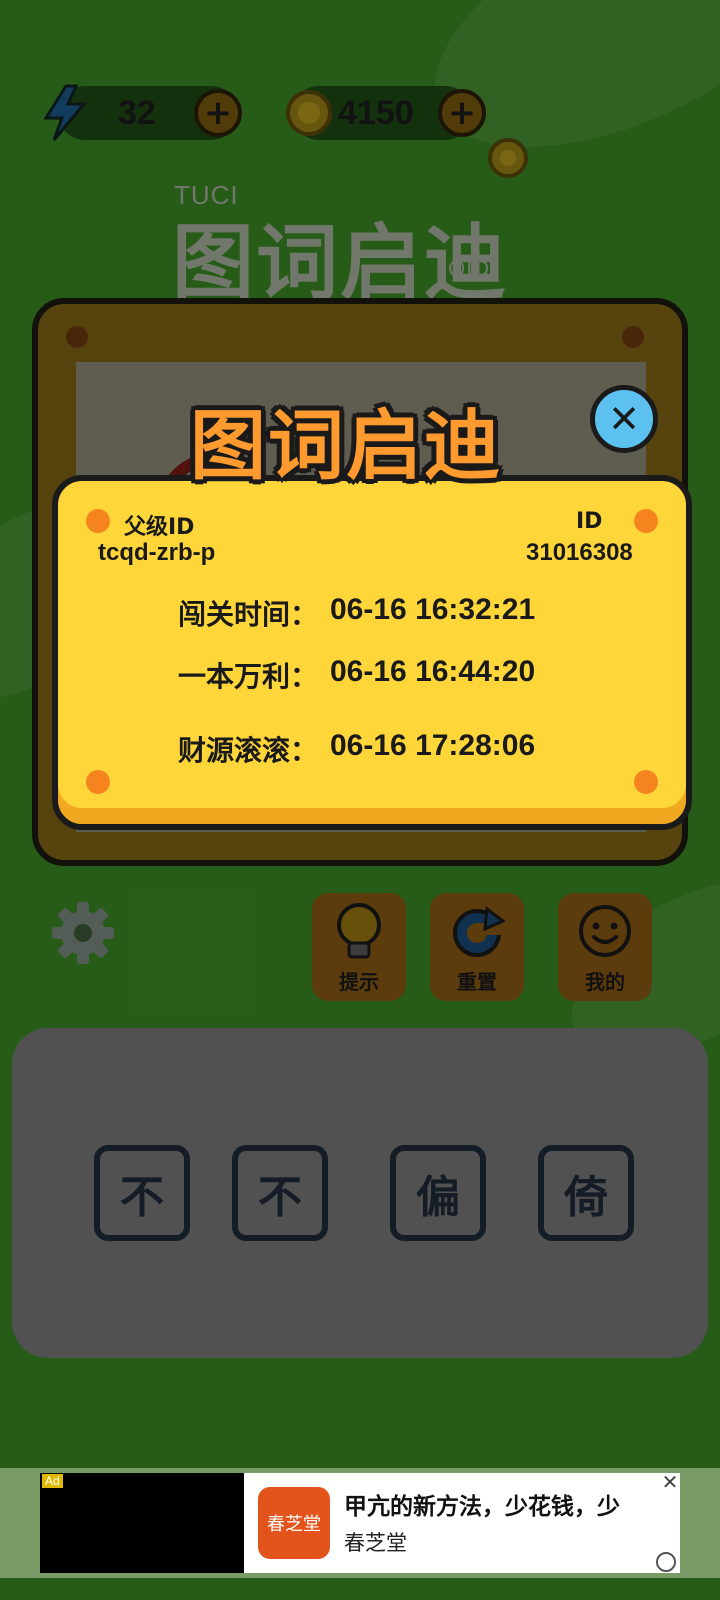  I want to click on ad-tag: Ad, so click(52, 1481).